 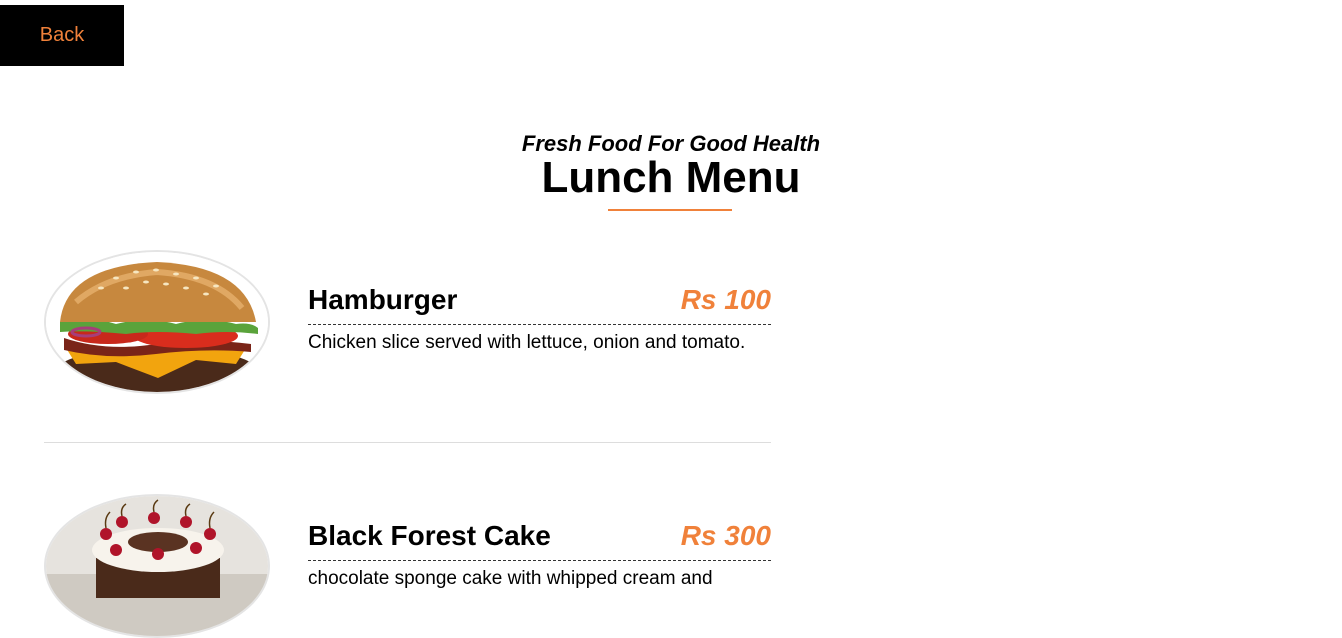 What do you see at coordinates (429, 535) in the screenshot?
I see `item-name: Black Forest Cake` at bounding box center [429, 535].